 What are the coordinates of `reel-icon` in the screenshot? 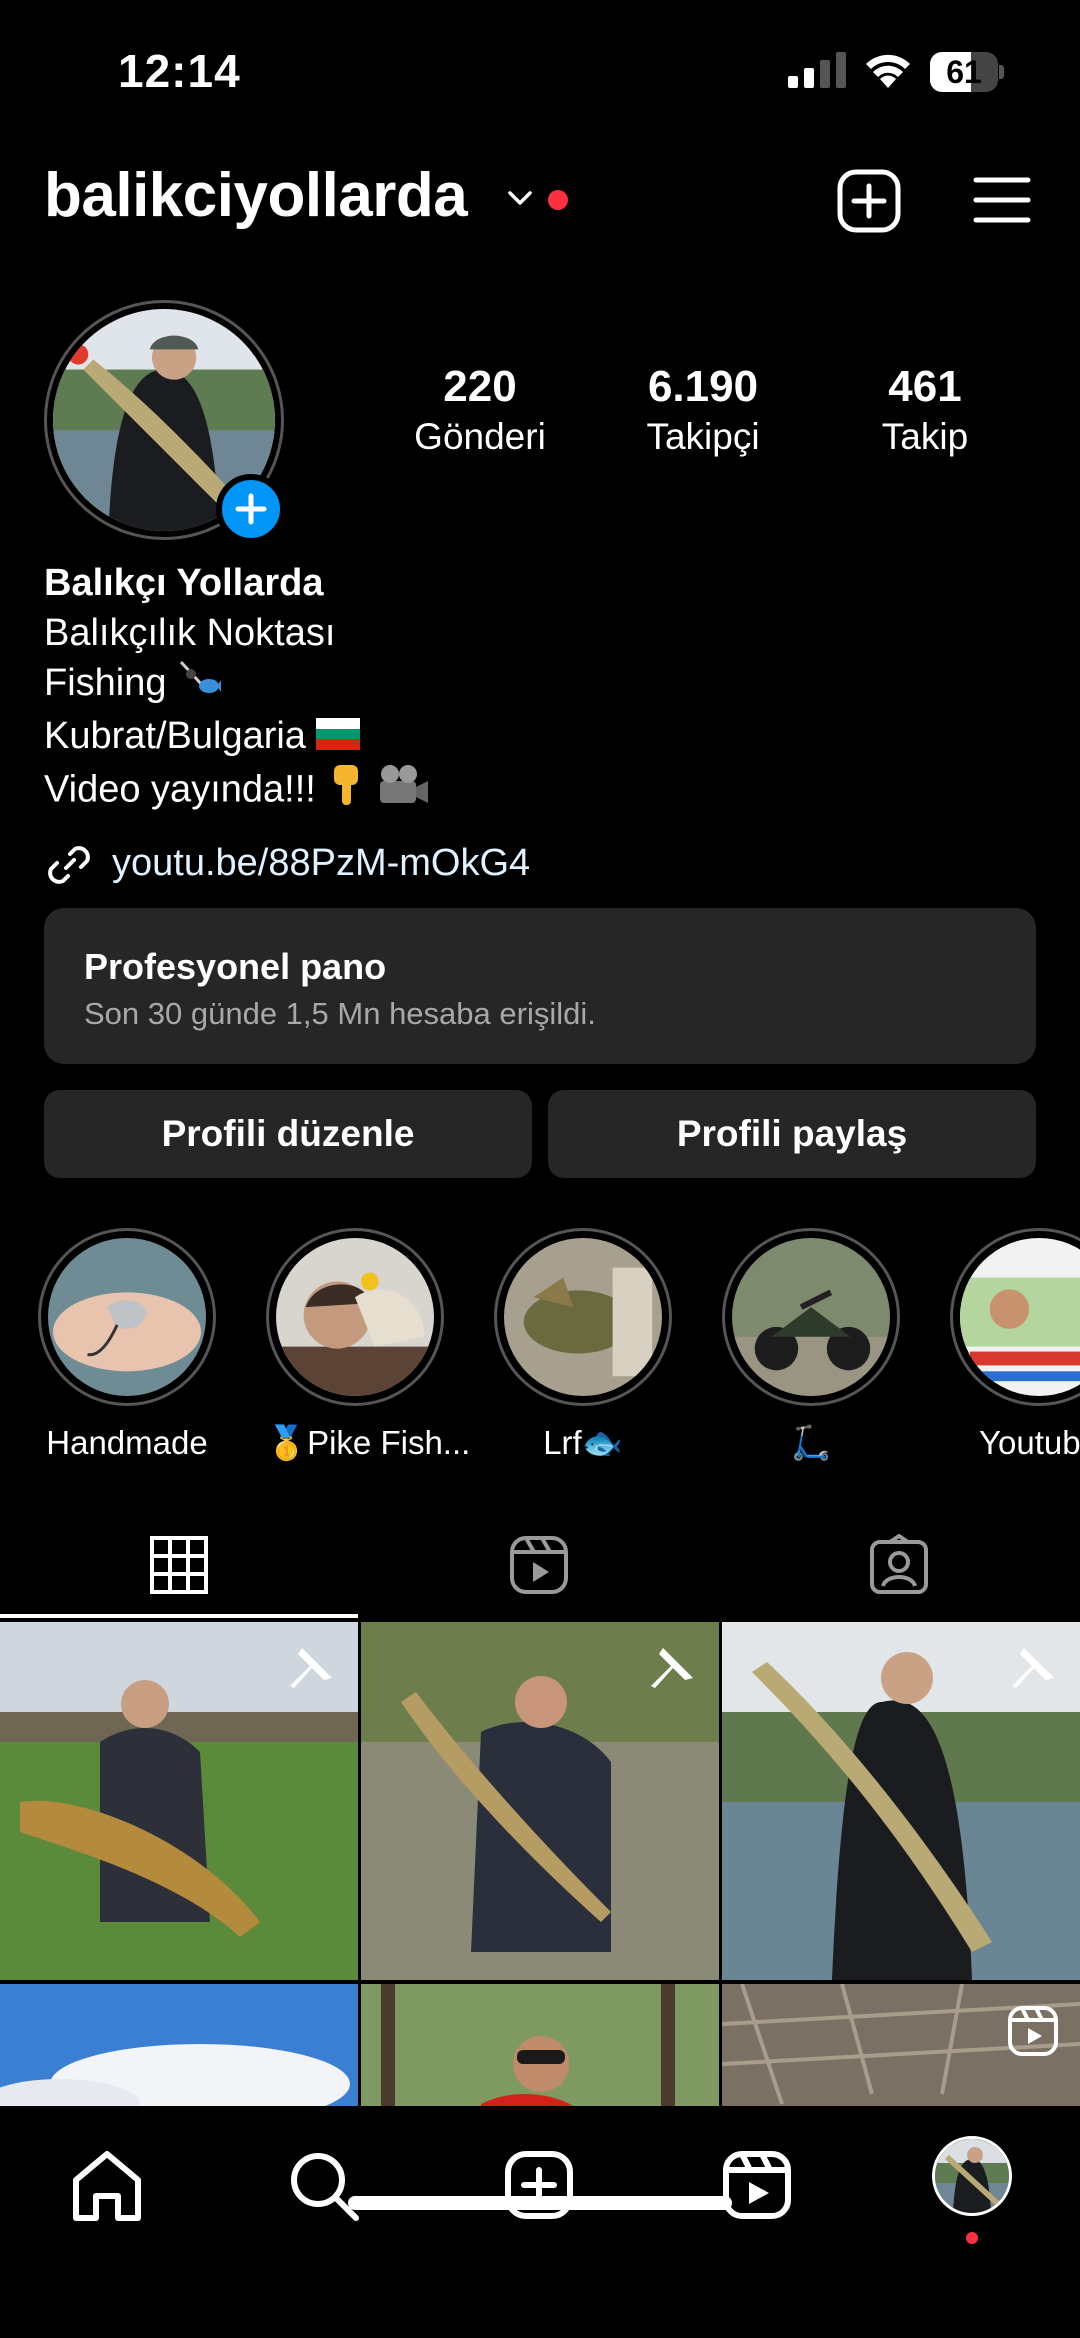 It's located at (1033, 2031).